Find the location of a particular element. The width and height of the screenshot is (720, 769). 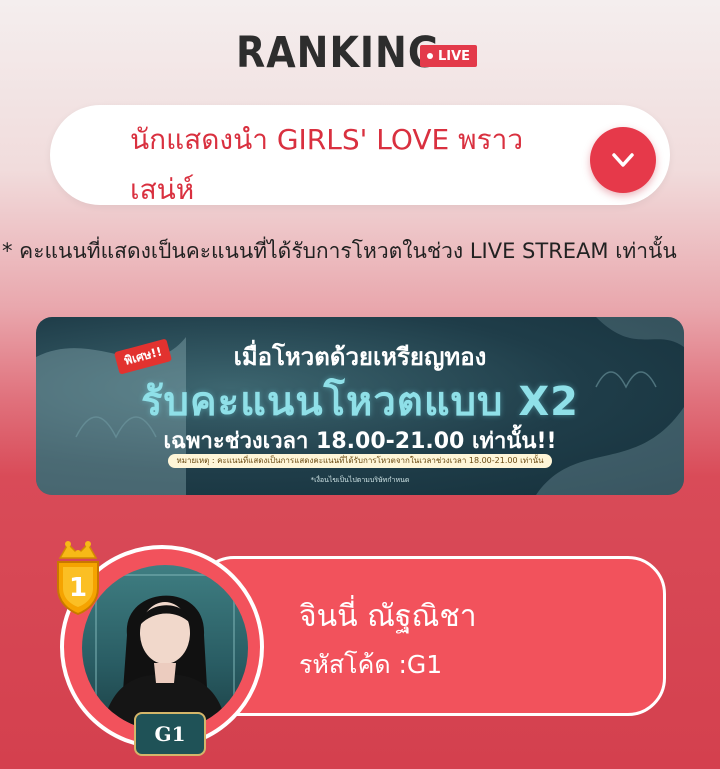

live-label: LIVE is located at coordinates (454, 56).